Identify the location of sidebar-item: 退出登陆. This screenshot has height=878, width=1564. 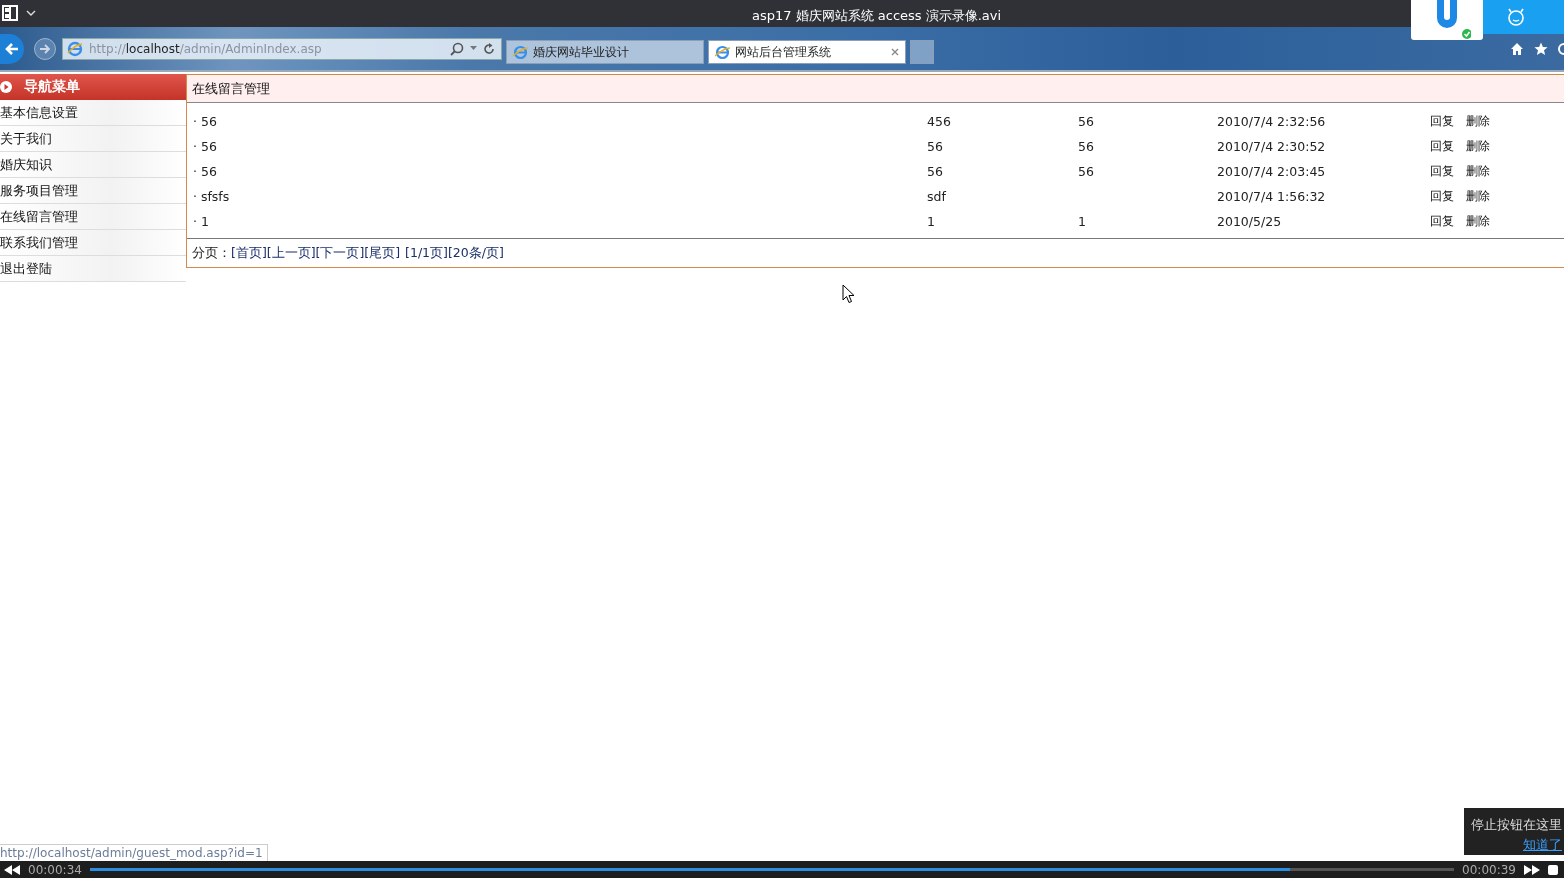
(93, 269).